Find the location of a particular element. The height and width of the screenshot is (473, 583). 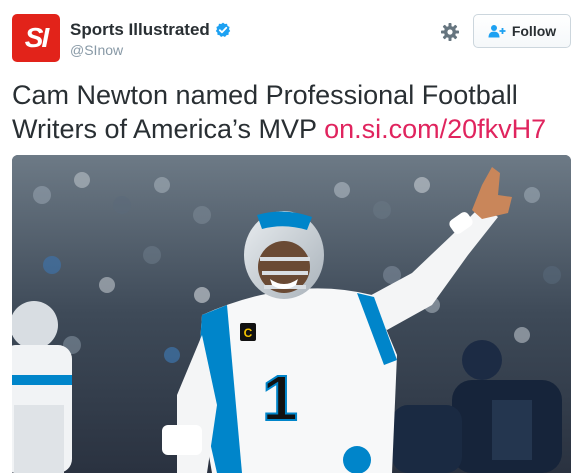

account-name: Sports Illustrated is located at coordinates (140, 30).